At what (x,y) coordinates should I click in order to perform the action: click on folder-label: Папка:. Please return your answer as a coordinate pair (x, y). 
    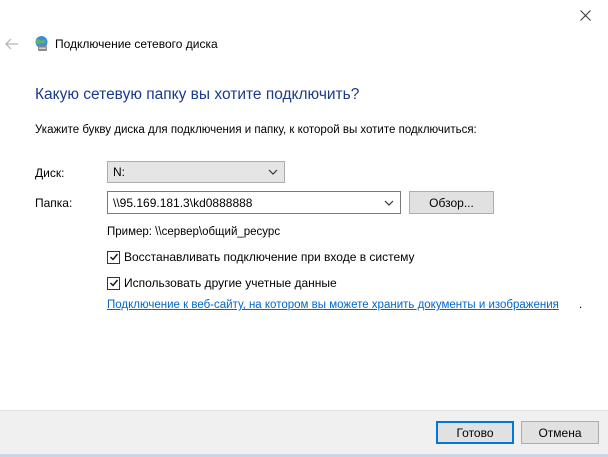
    Looking at the image, I should click on (54, 203).